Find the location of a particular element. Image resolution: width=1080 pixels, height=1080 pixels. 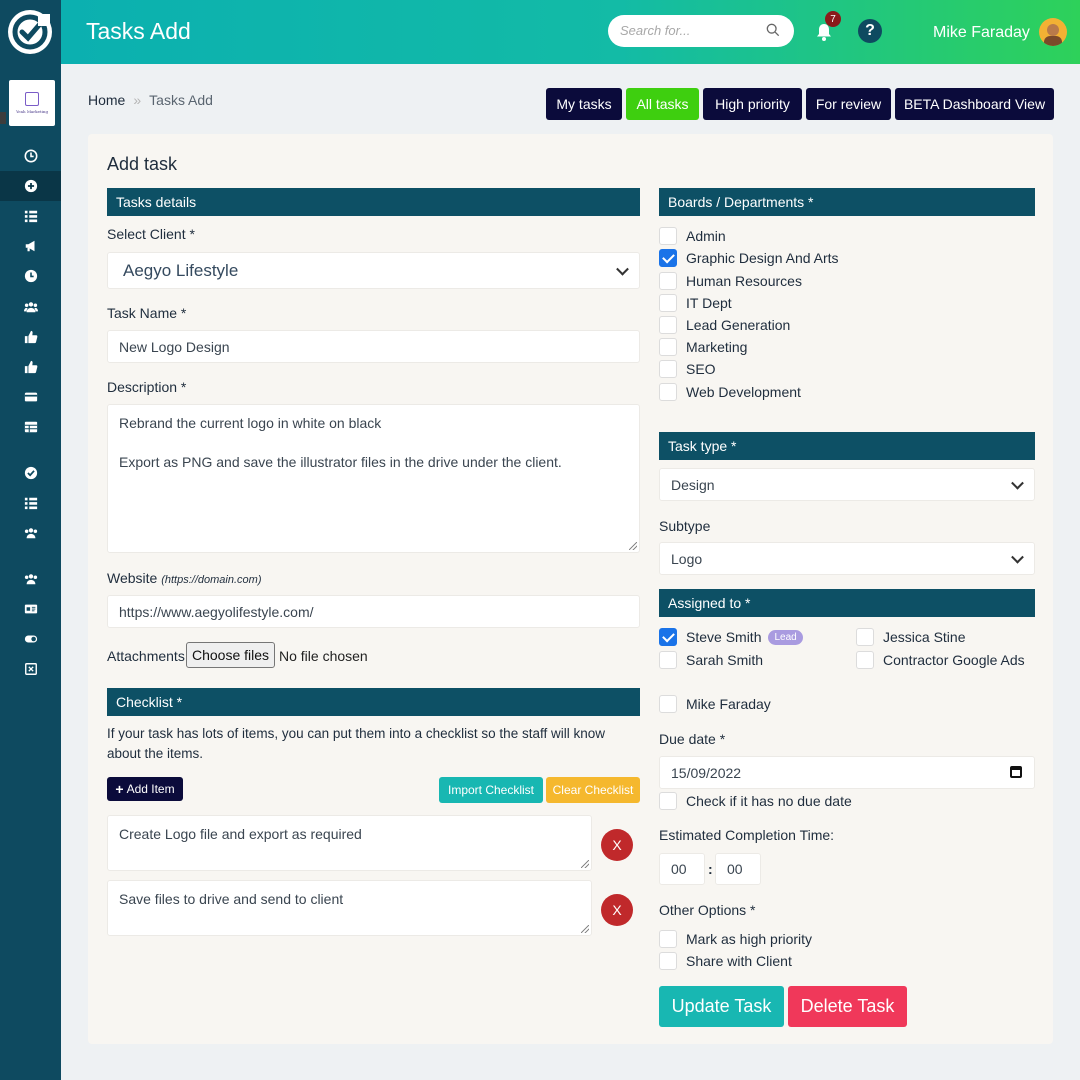

credit-card-icon is located at coordinates (30, 397).